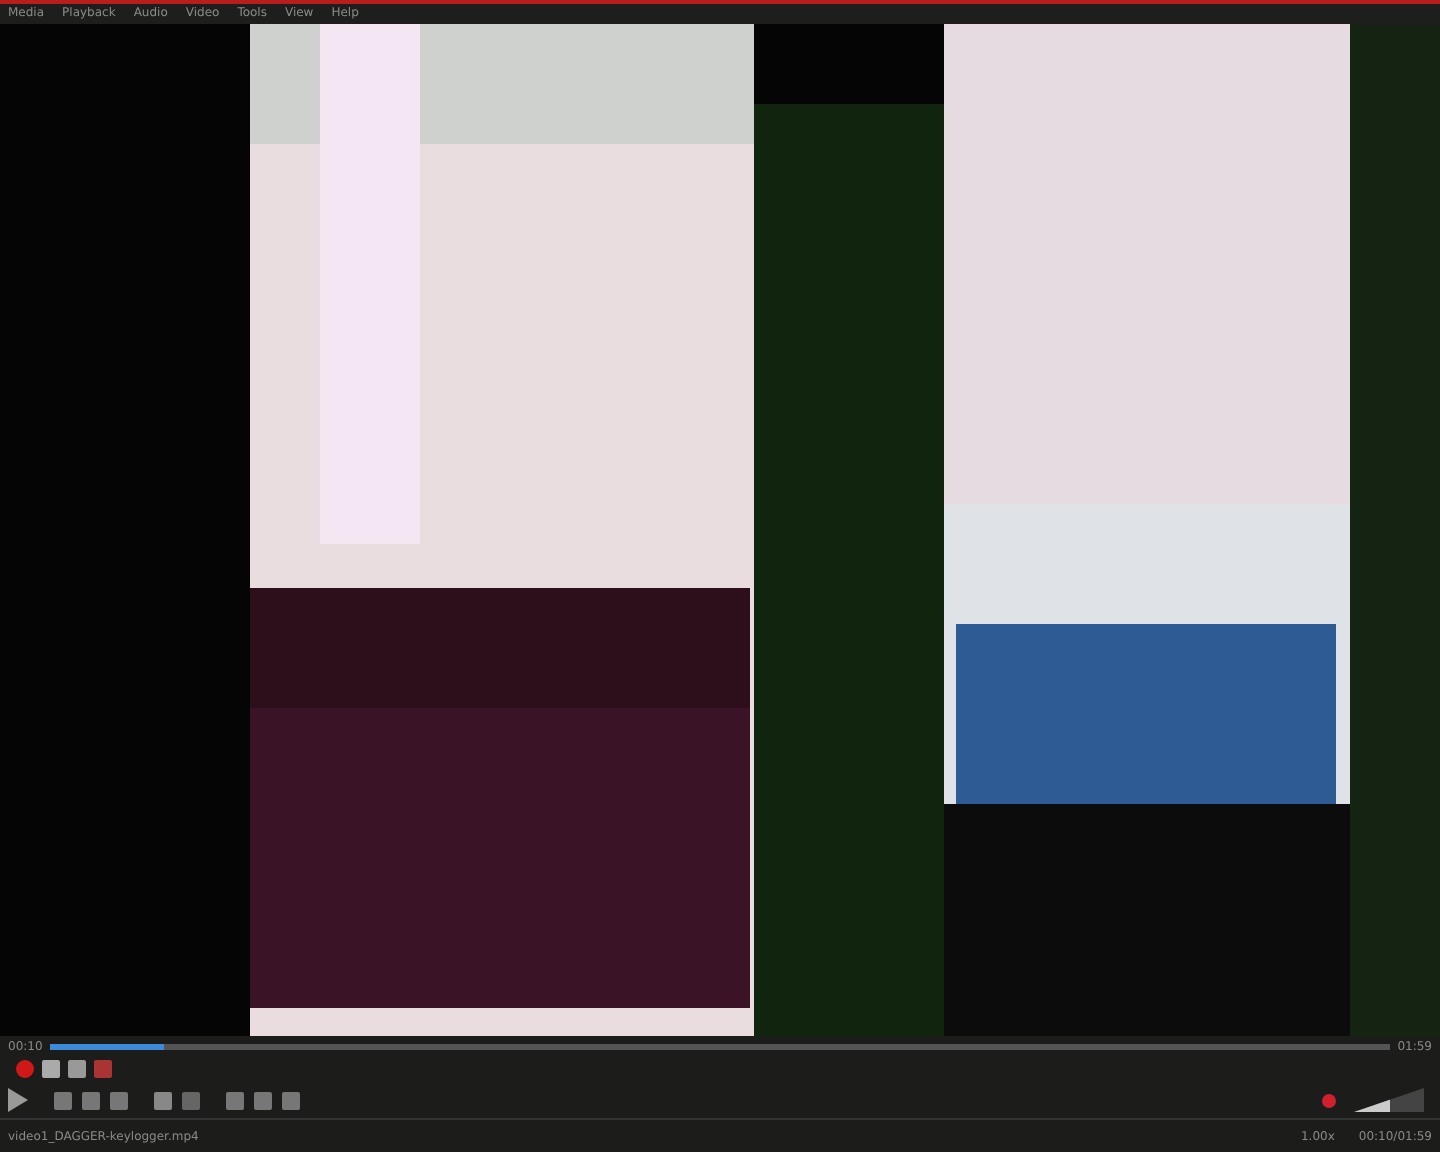  Describe the element at coordinates (720, 1046) in the screenshot. I see `seek-bar` at that location.